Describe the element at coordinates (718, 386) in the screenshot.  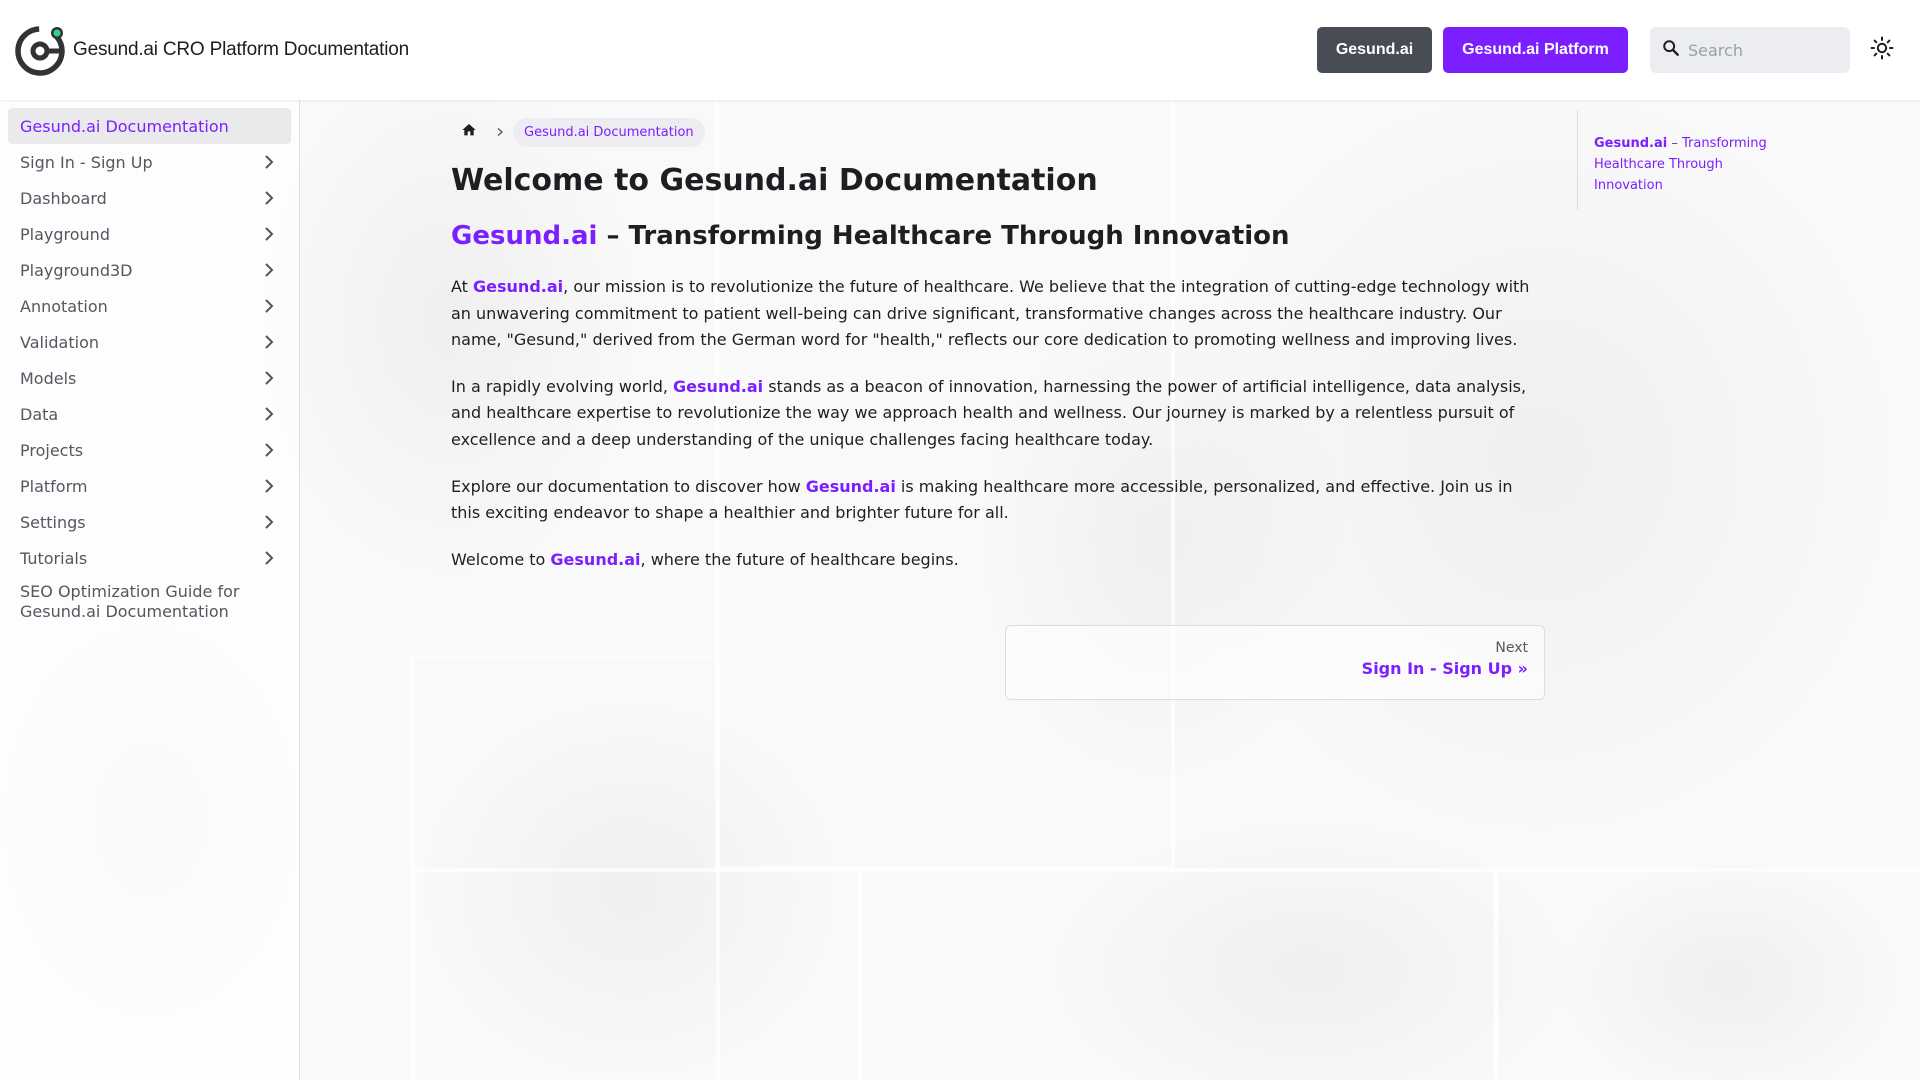
I see `p2-brand: Gesund.ai` at that location.